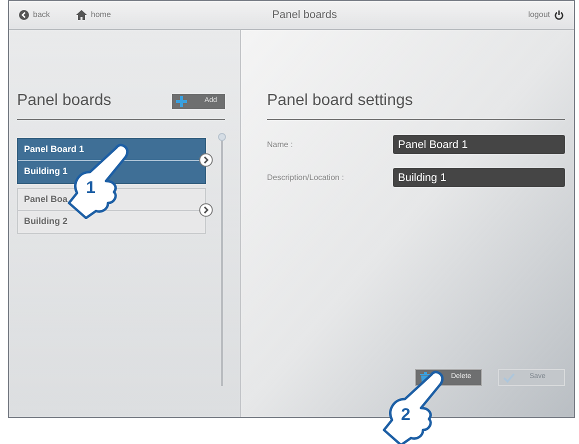 The height and width of the screenshot is (444, 579). What do you see at coordinates (559, 15) in the screenshot?
I see `power-icon` at bounding box center [559, 15].